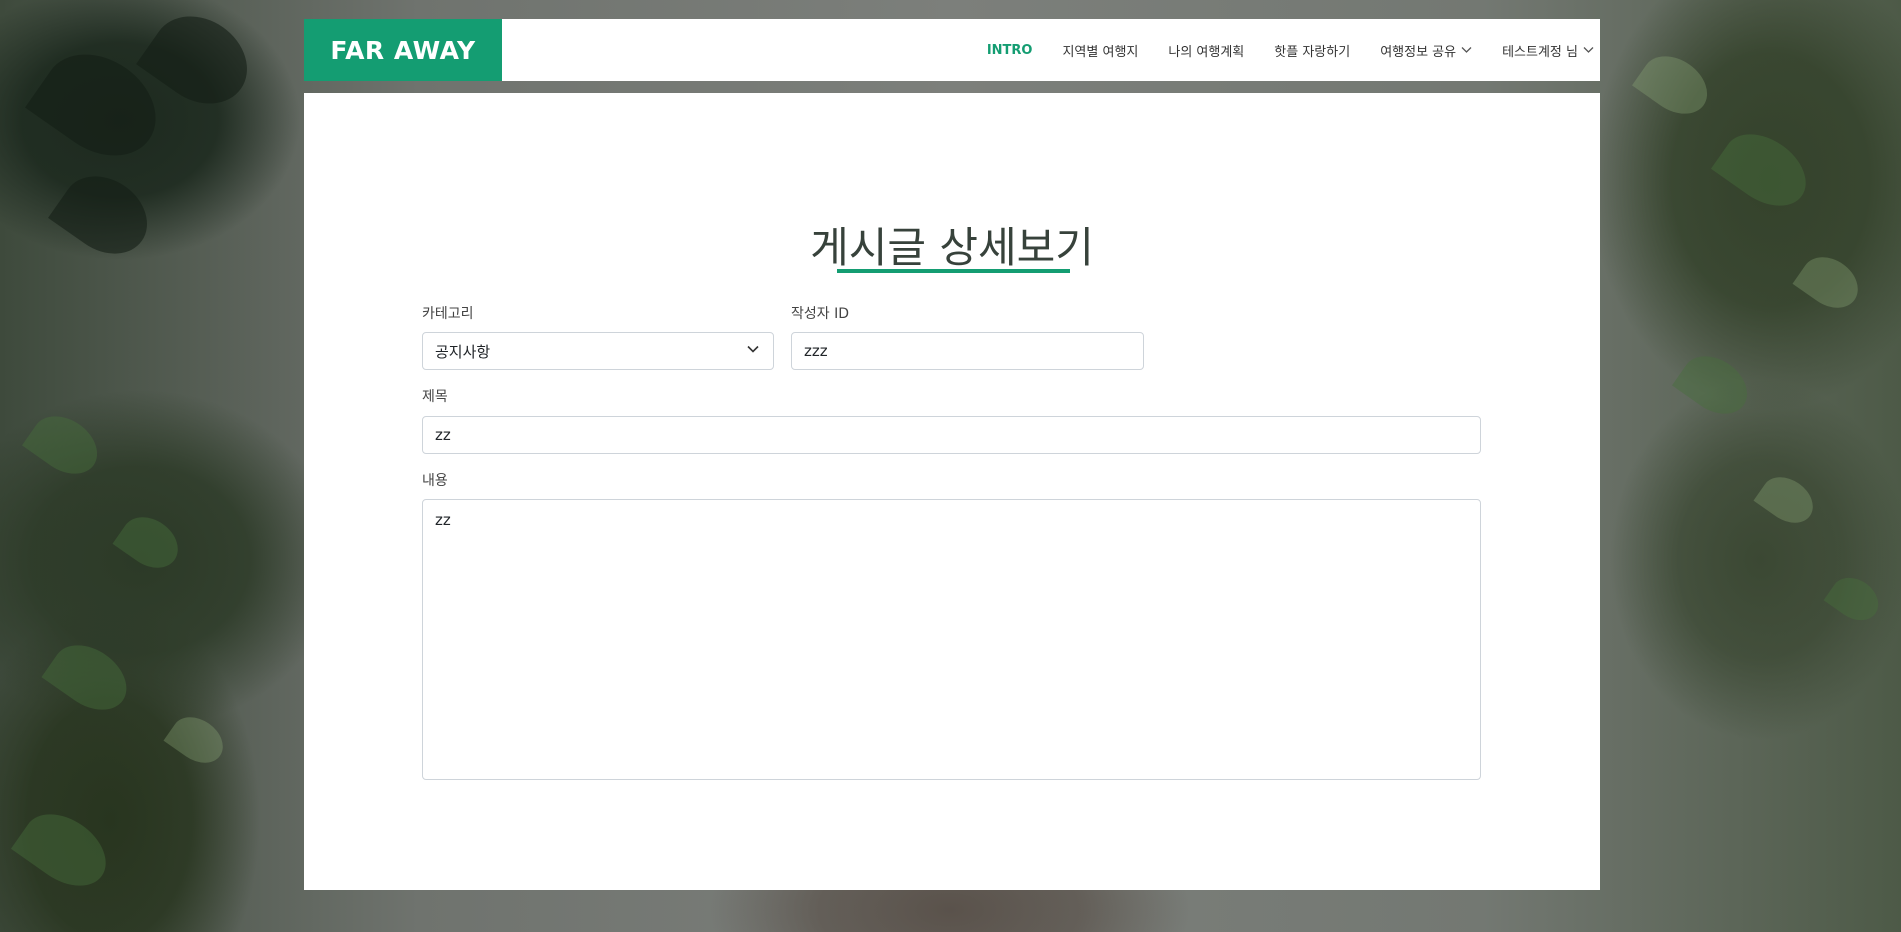  I want to click on category-selected-value: 공지사항, so click(463, 351).